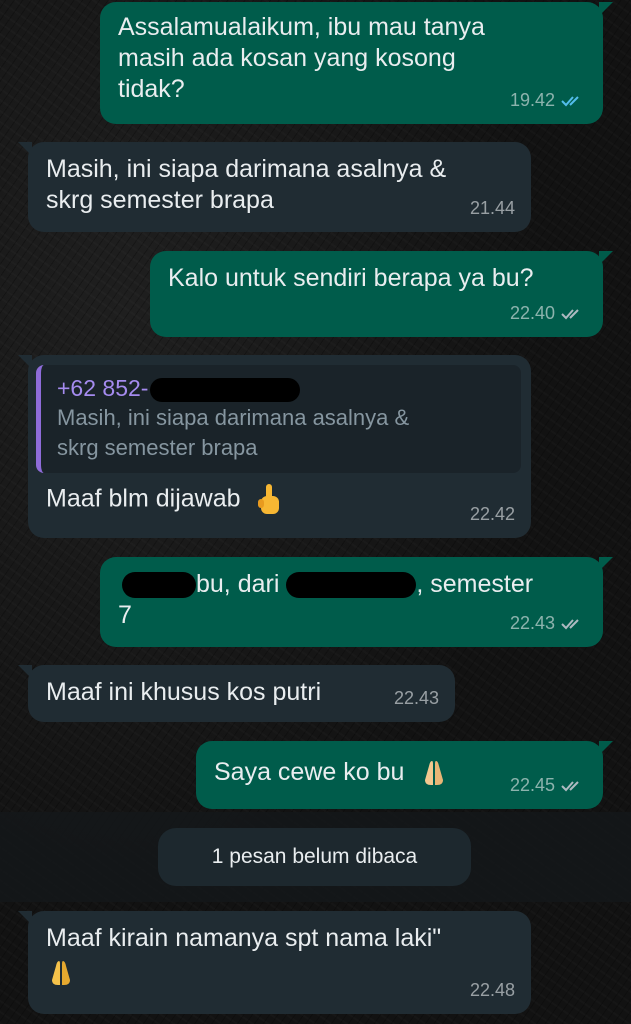  Describe the element at coordinates (381, 294) in the screenshot. I see `outgoing-message: Kalo untuk sendiri berapa ya bu? 22.40` at that location.